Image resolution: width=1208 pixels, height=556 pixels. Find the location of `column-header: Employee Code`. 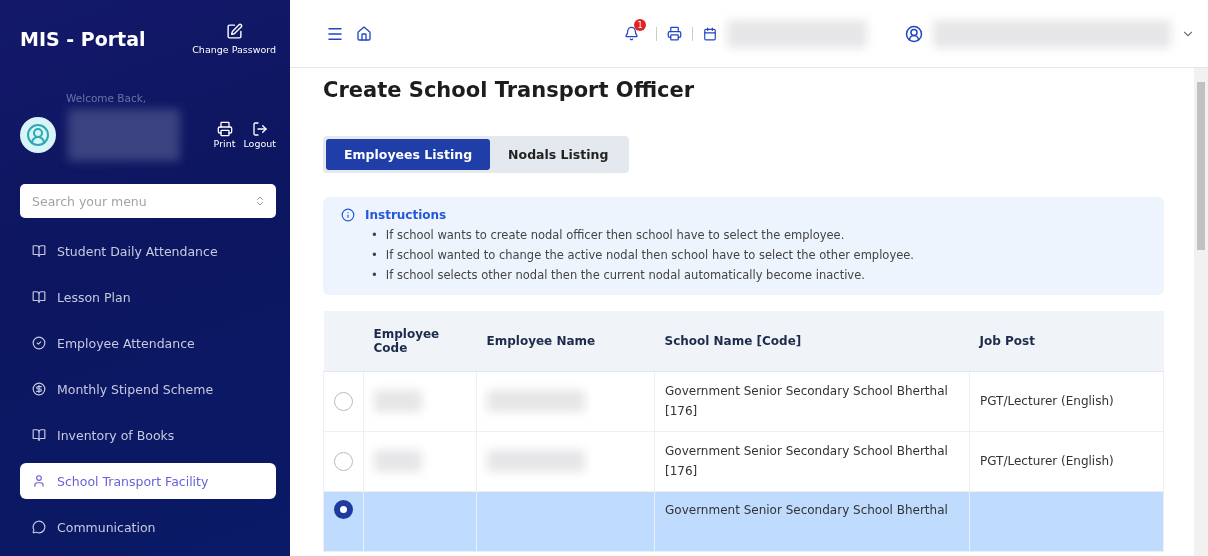

column-header: Employee Code is located at coordinates (420, 341).